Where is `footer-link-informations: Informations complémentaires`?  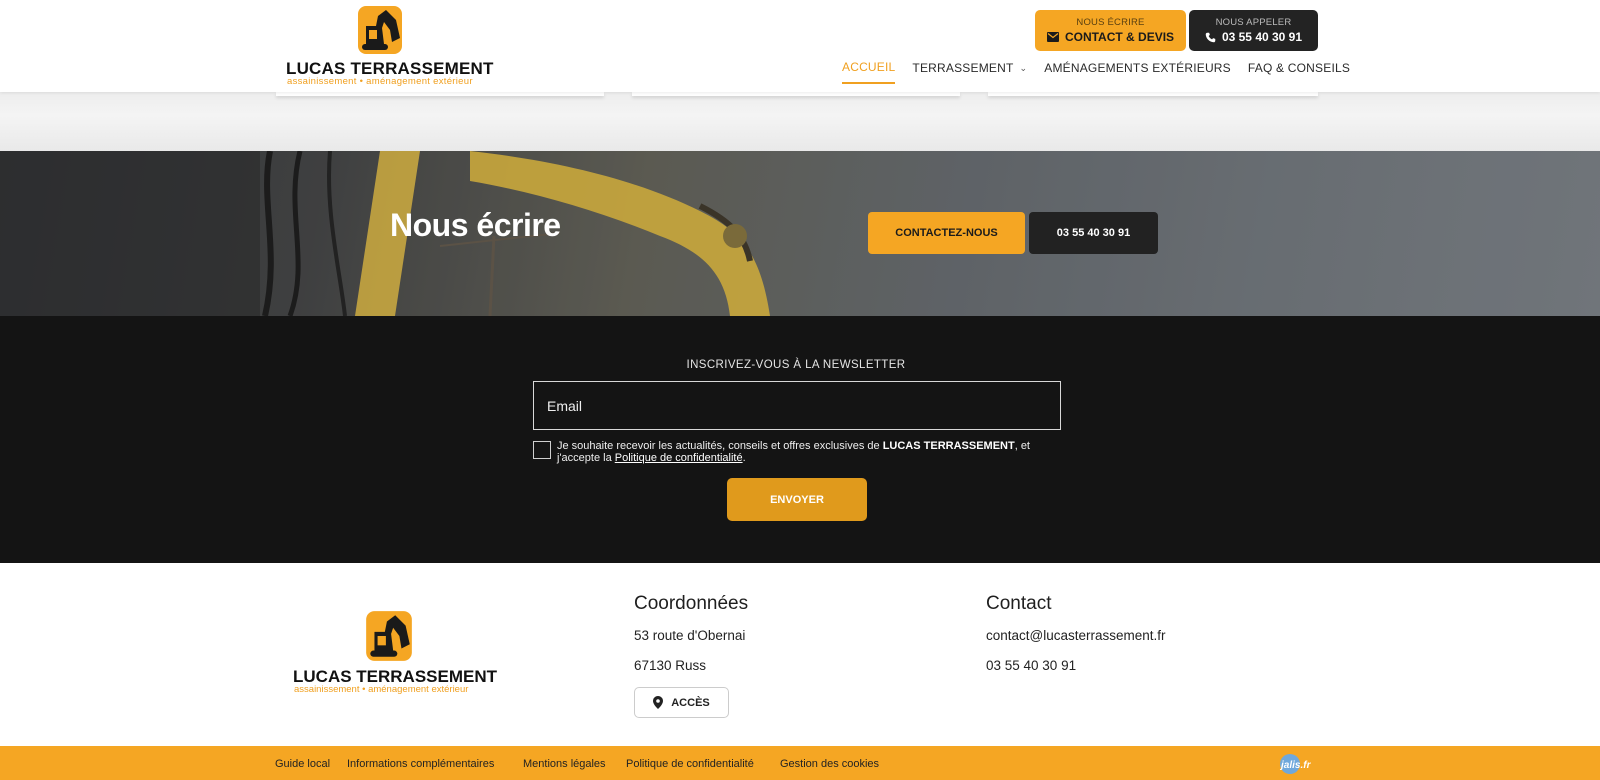 footer-link-informations: Informations complémentaires is located at coordinates (420, 764).